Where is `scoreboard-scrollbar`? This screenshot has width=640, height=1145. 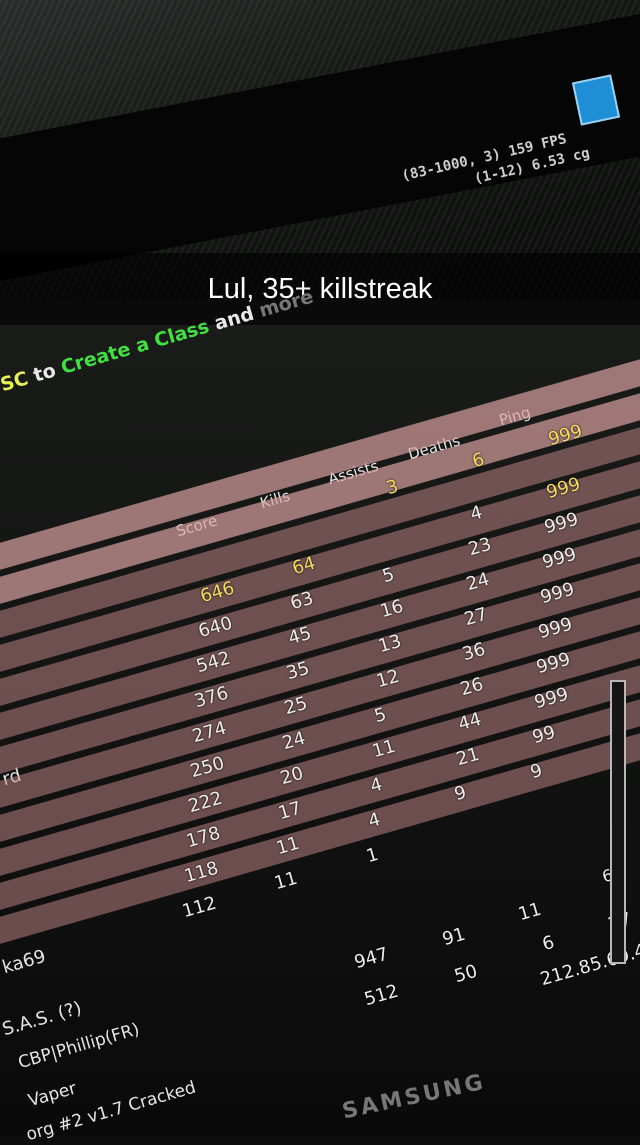
scoreboard-scrollbar is located at coordinates (618, 822).